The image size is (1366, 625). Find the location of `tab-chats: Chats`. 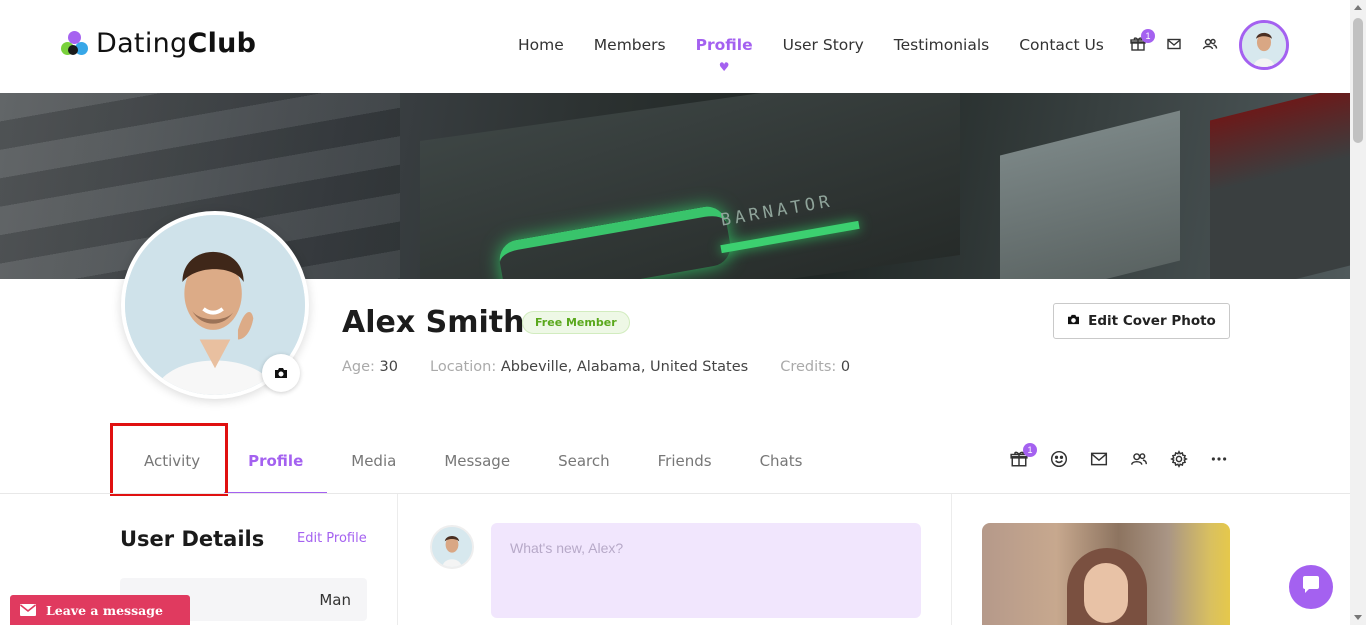

tab-chats: Chats is located at coordinates (781, 462).